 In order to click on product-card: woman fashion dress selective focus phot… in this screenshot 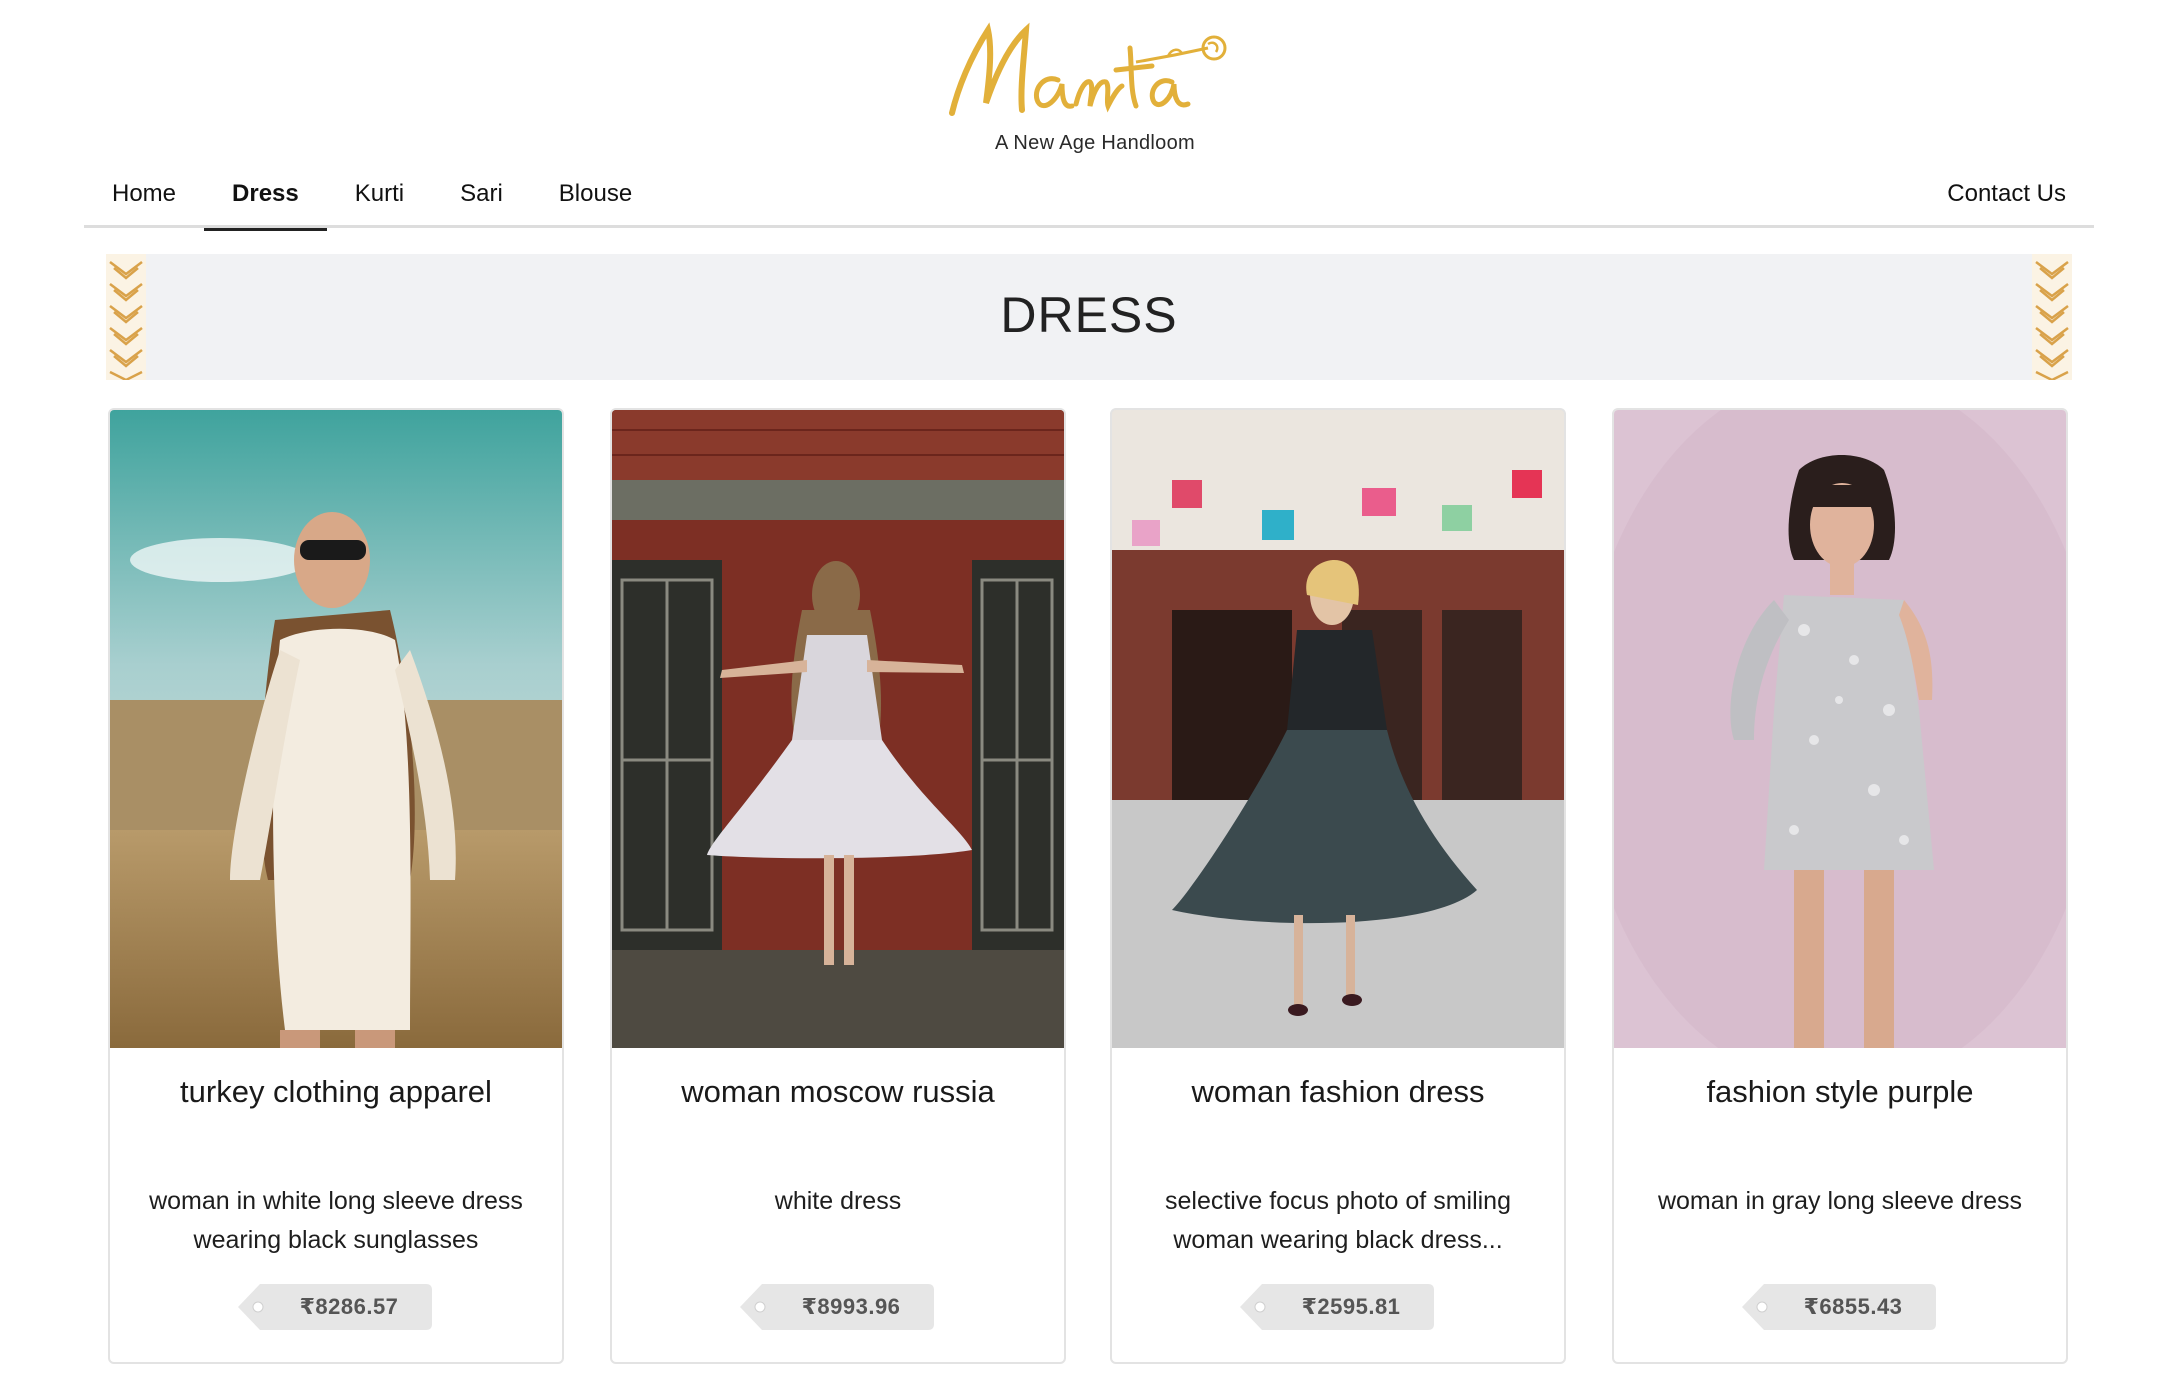, I will do `click(1338, 886)`.